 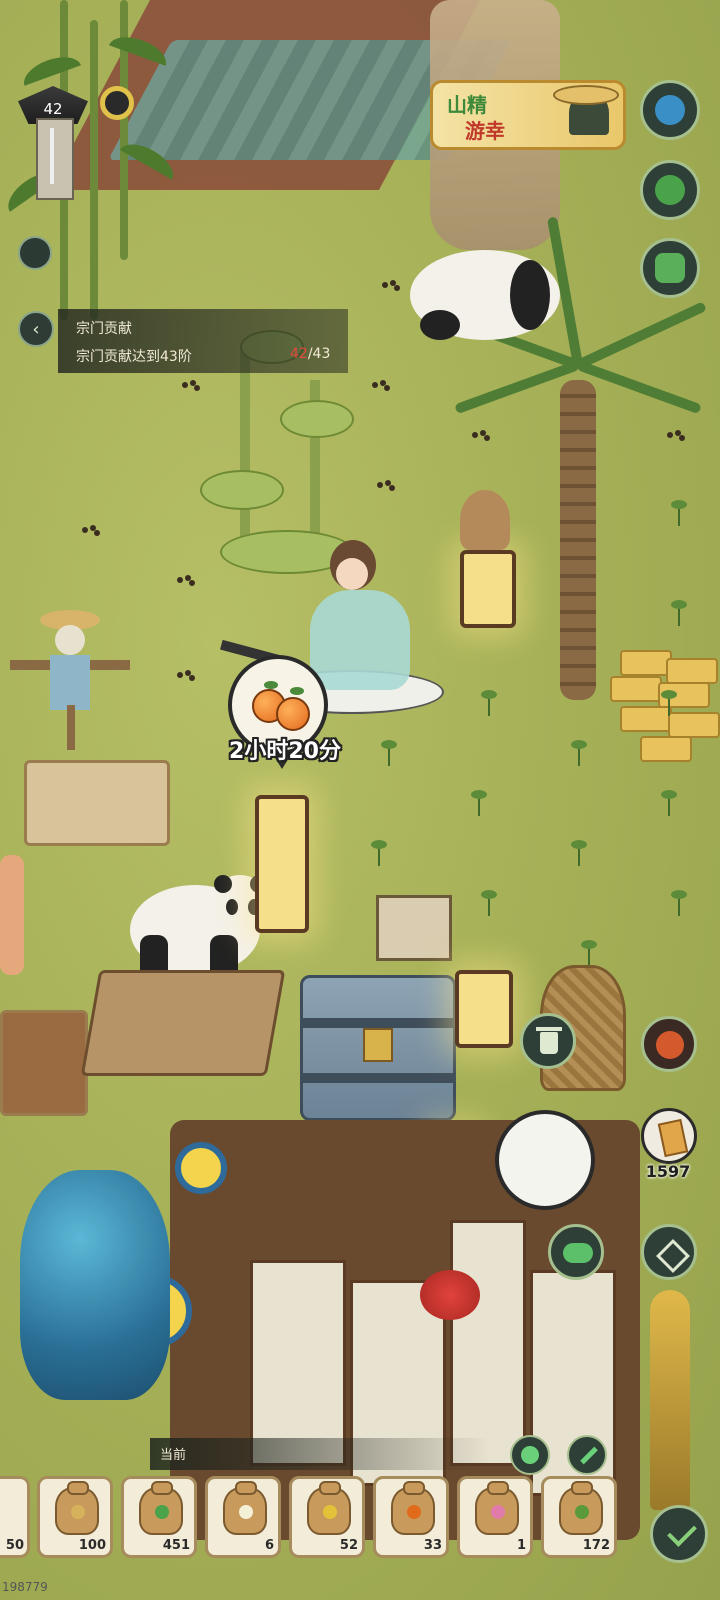 I want to click on straw-hat-icon, so click(x=586, y=95).